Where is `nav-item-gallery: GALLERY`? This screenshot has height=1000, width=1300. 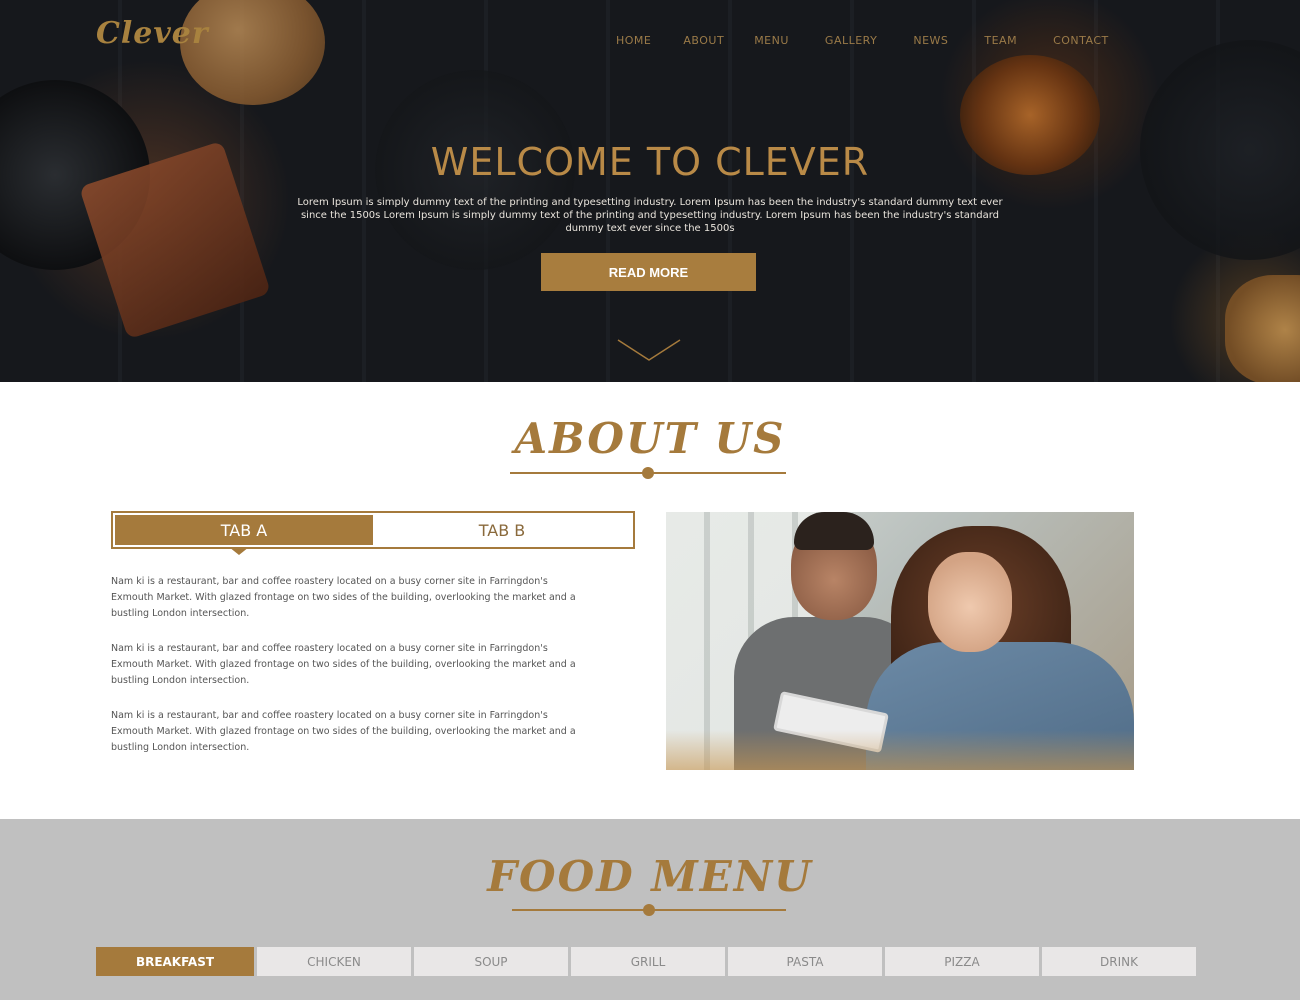 nav-item-gallery: GALLERY is located at coordinates (851, 40).